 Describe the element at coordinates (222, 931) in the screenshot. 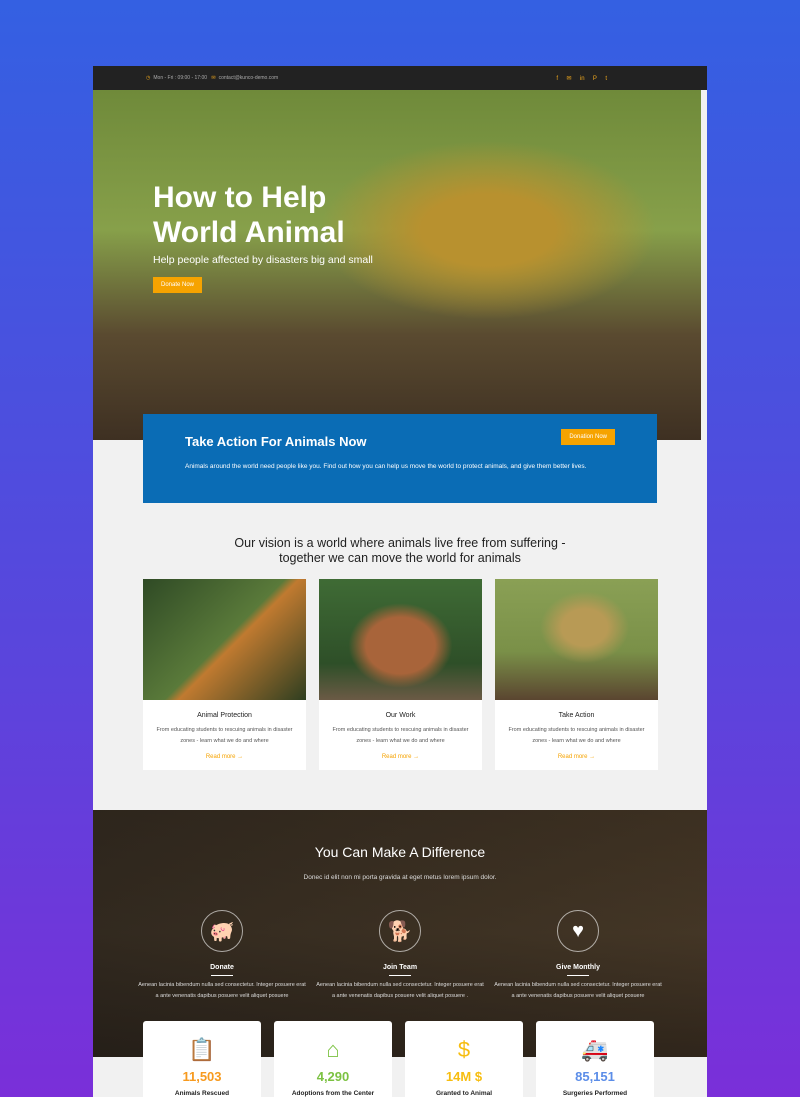

I see `piggy-bank-icon: 🐖` at that location.